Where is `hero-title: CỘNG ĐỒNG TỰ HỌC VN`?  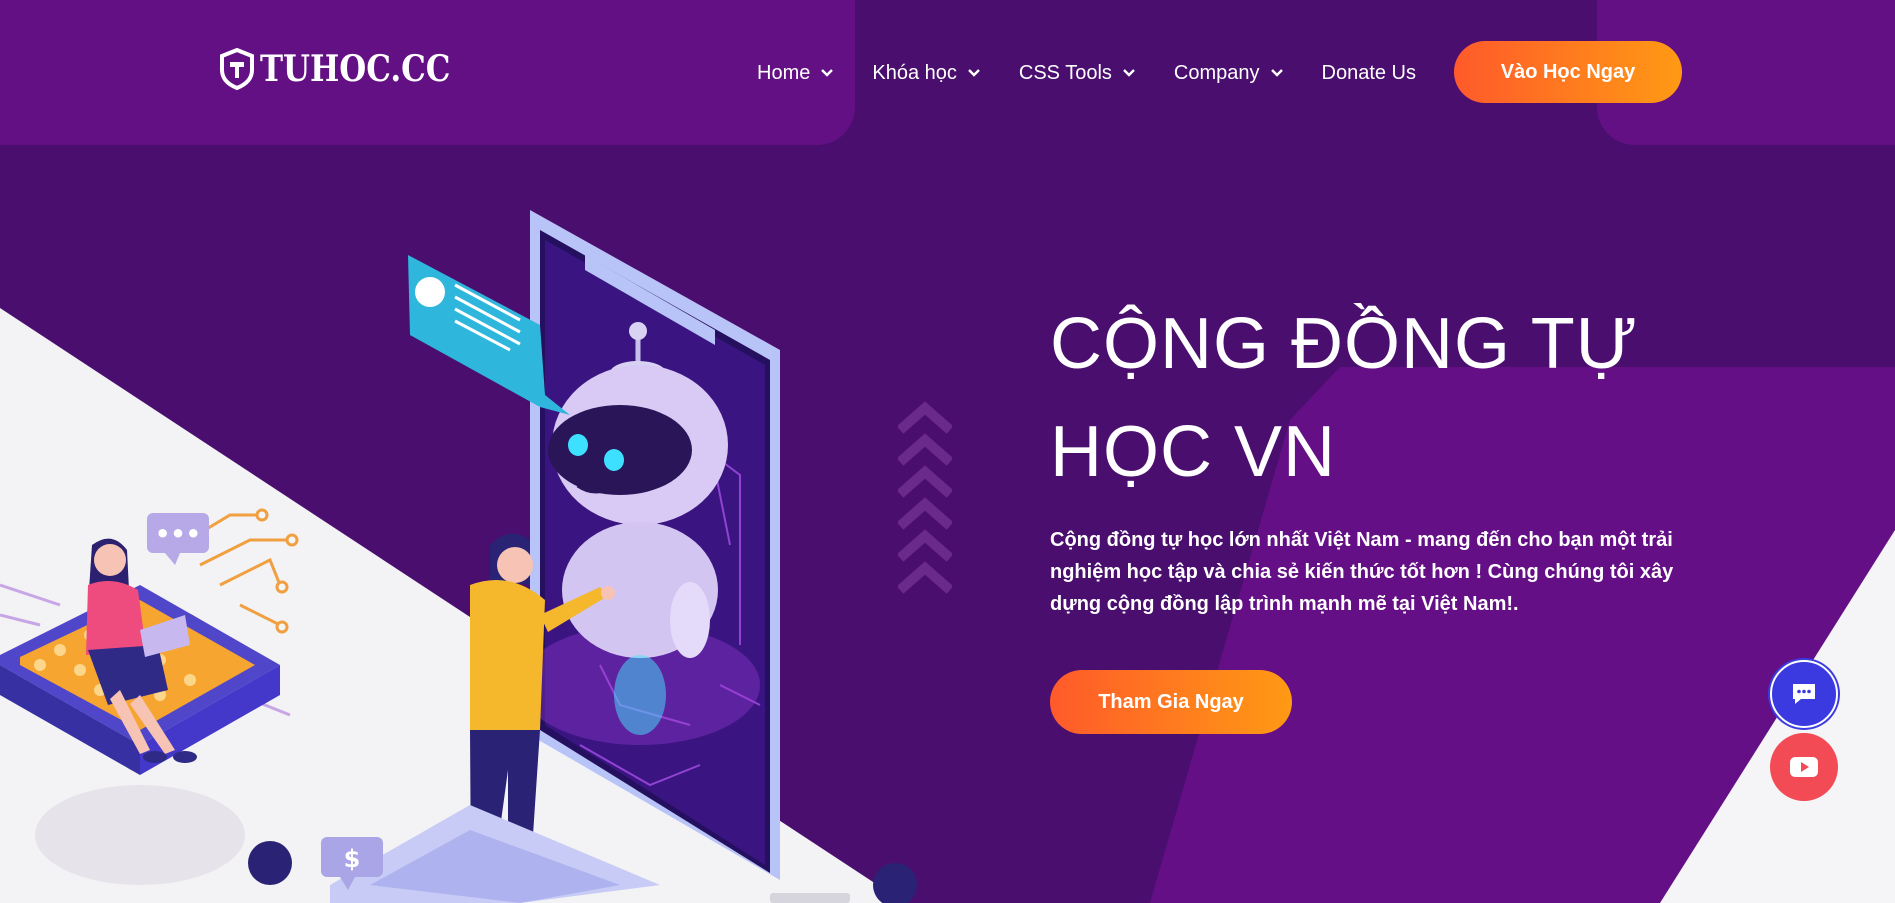
hero-title: CỘNG ĐỒNG TỰ HỌC VN is located at coordinates (1344, 398).